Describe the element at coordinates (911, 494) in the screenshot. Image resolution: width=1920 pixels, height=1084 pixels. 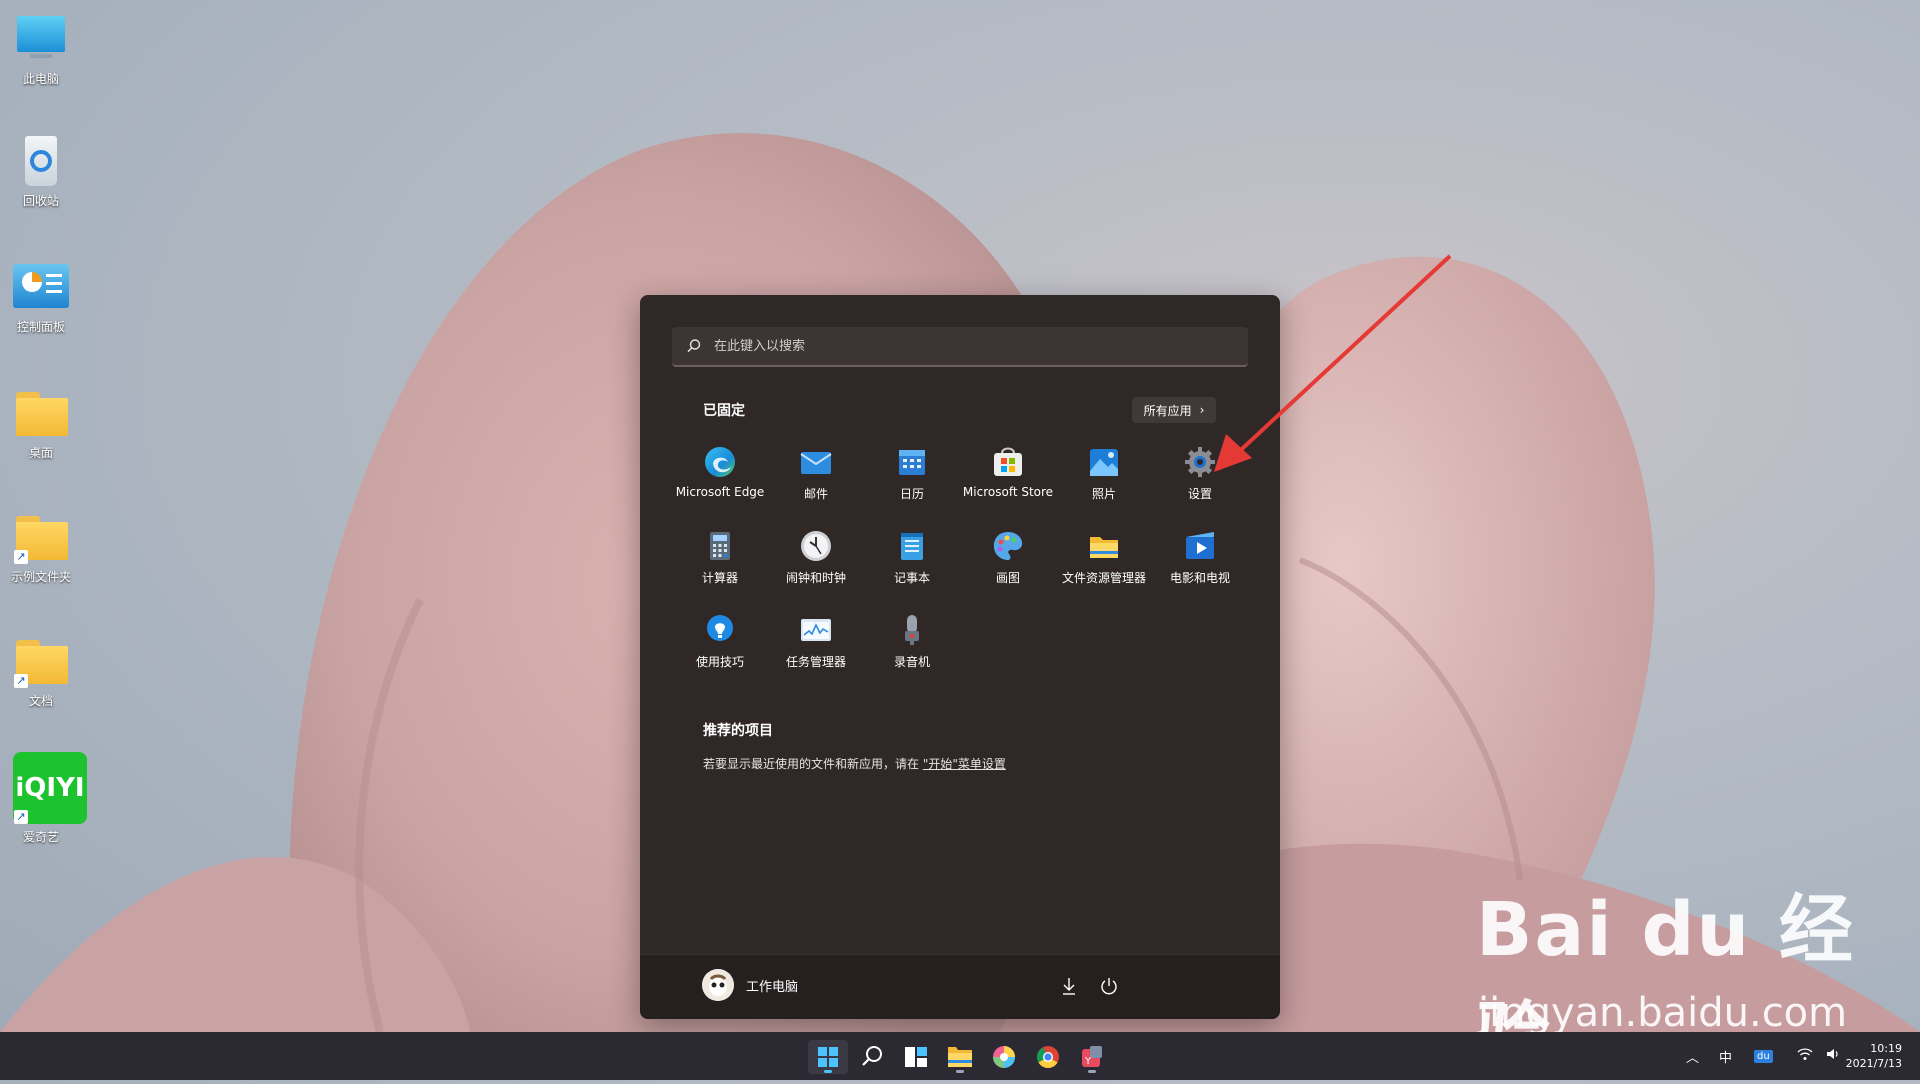
I see `app-label: 日历` at that location.